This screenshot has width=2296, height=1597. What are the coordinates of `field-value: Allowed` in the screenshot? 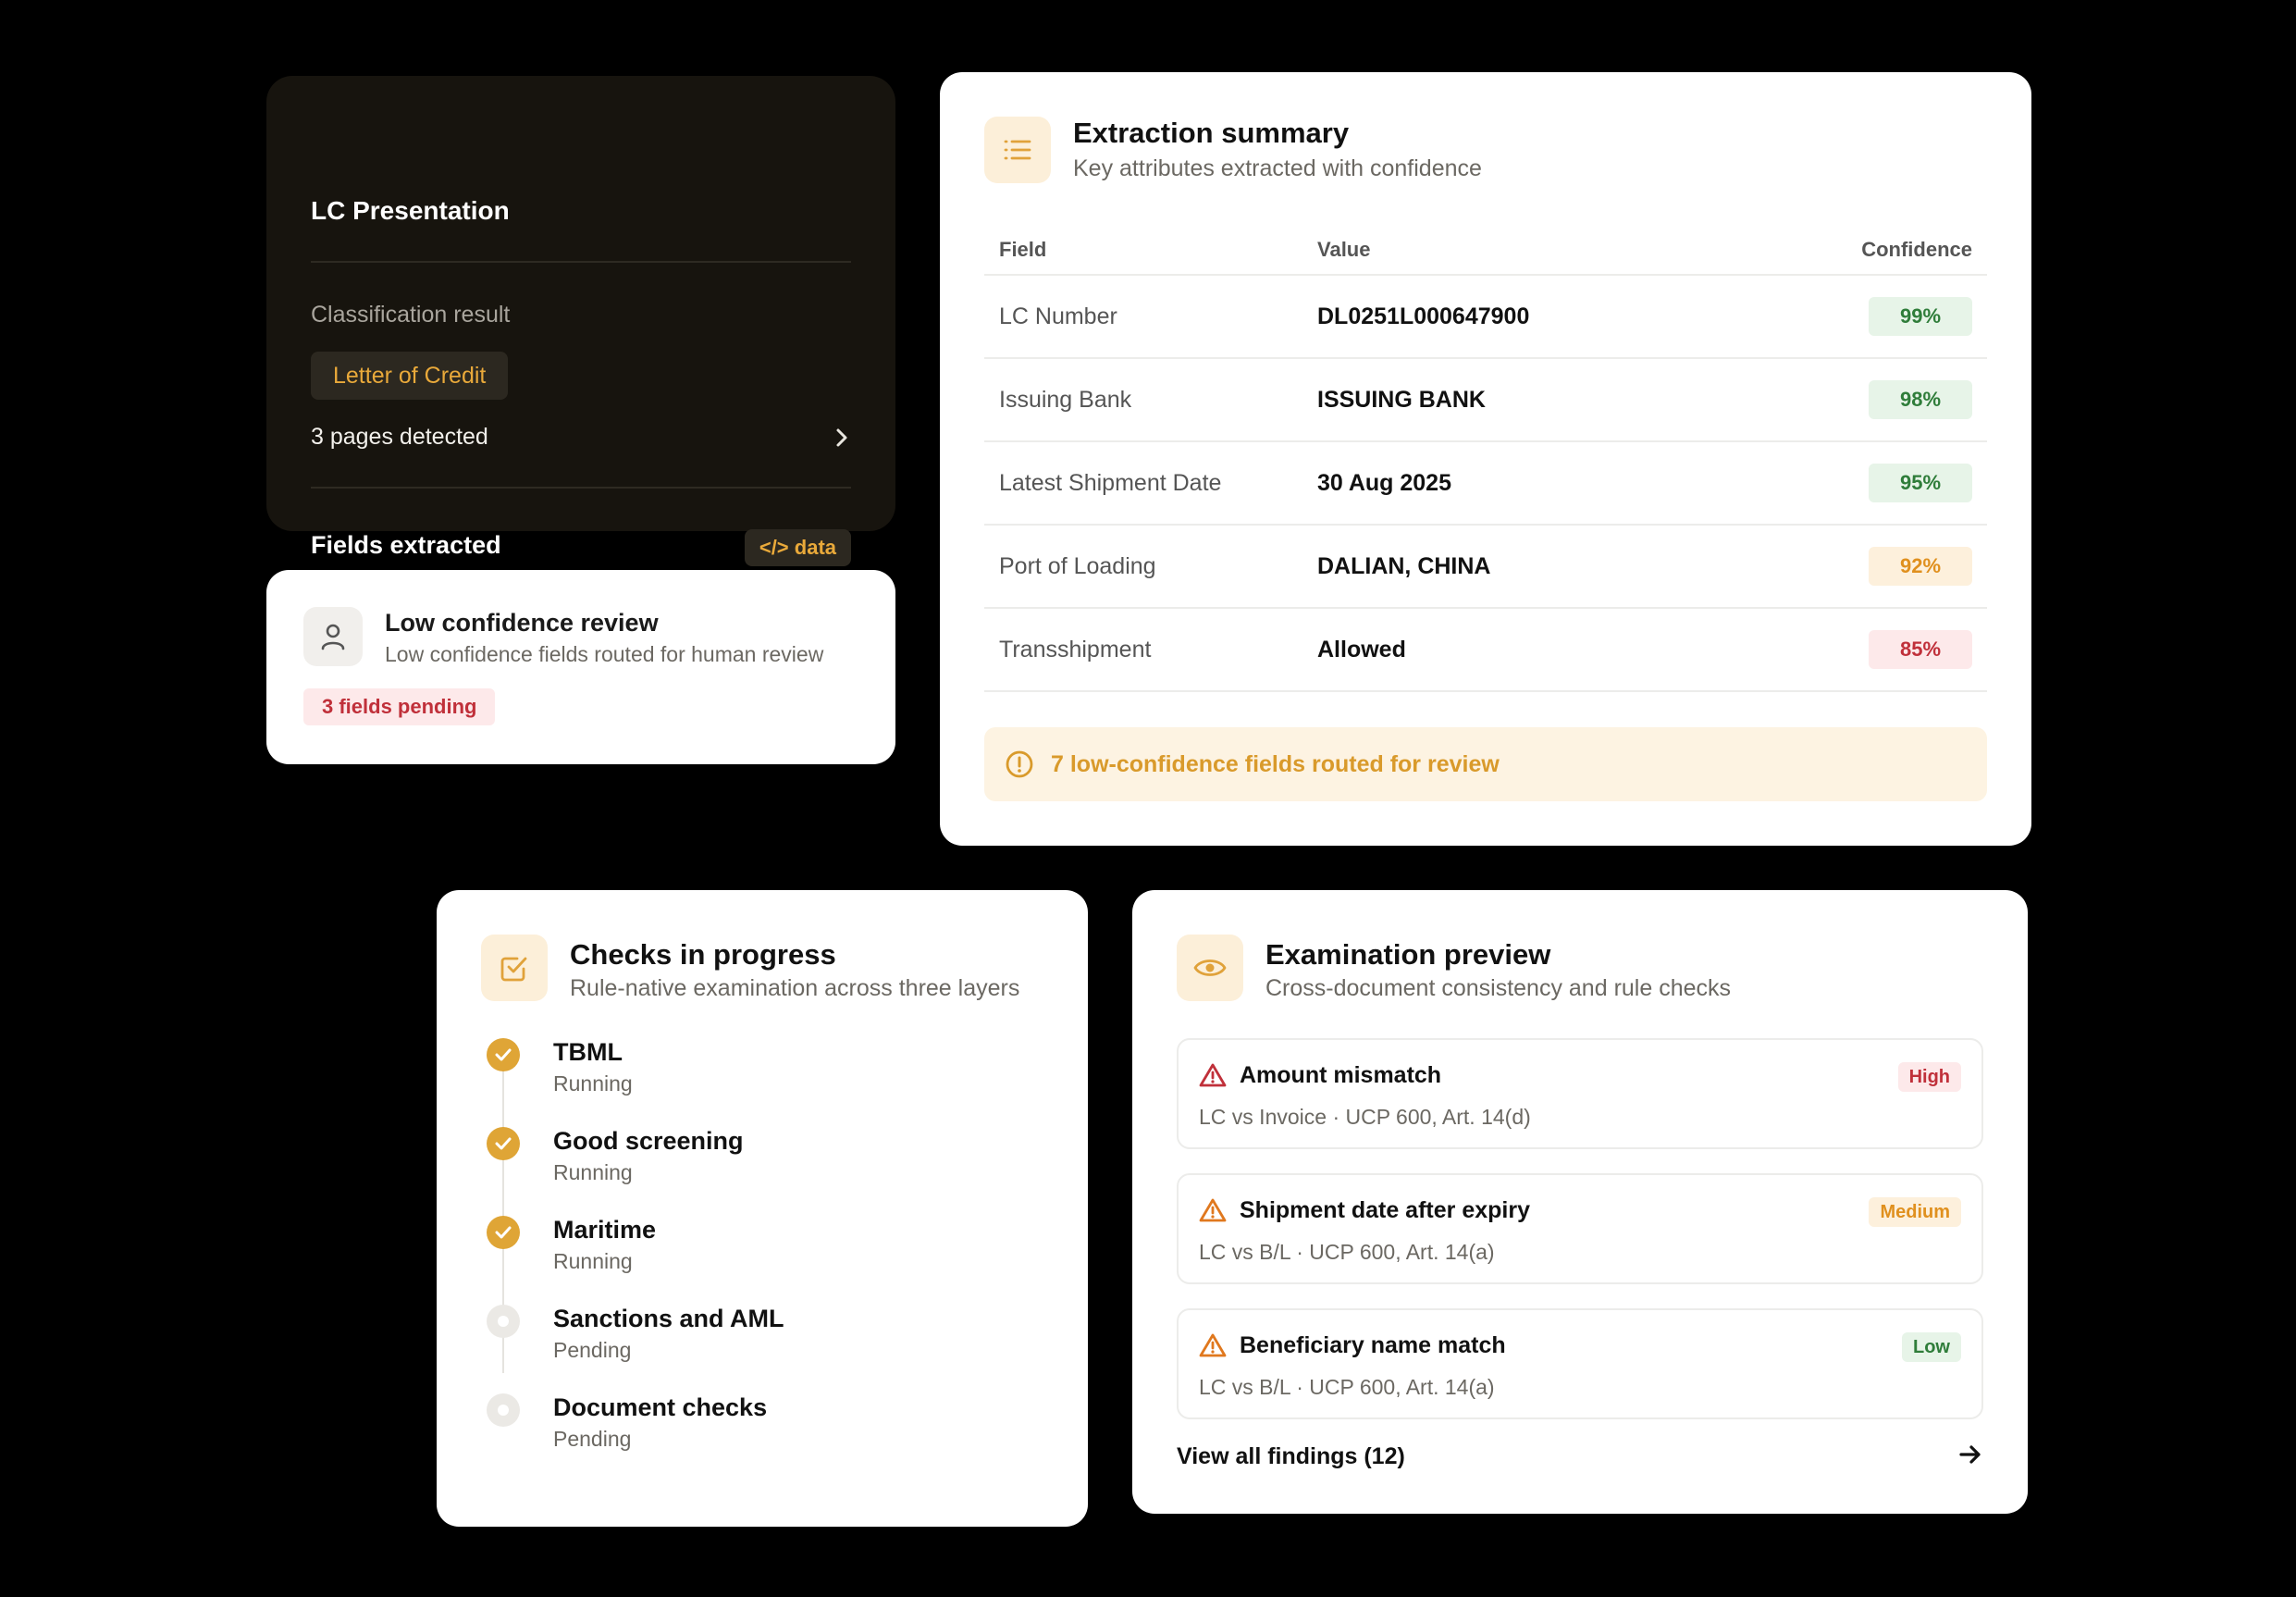 It's located at (1361, 649).